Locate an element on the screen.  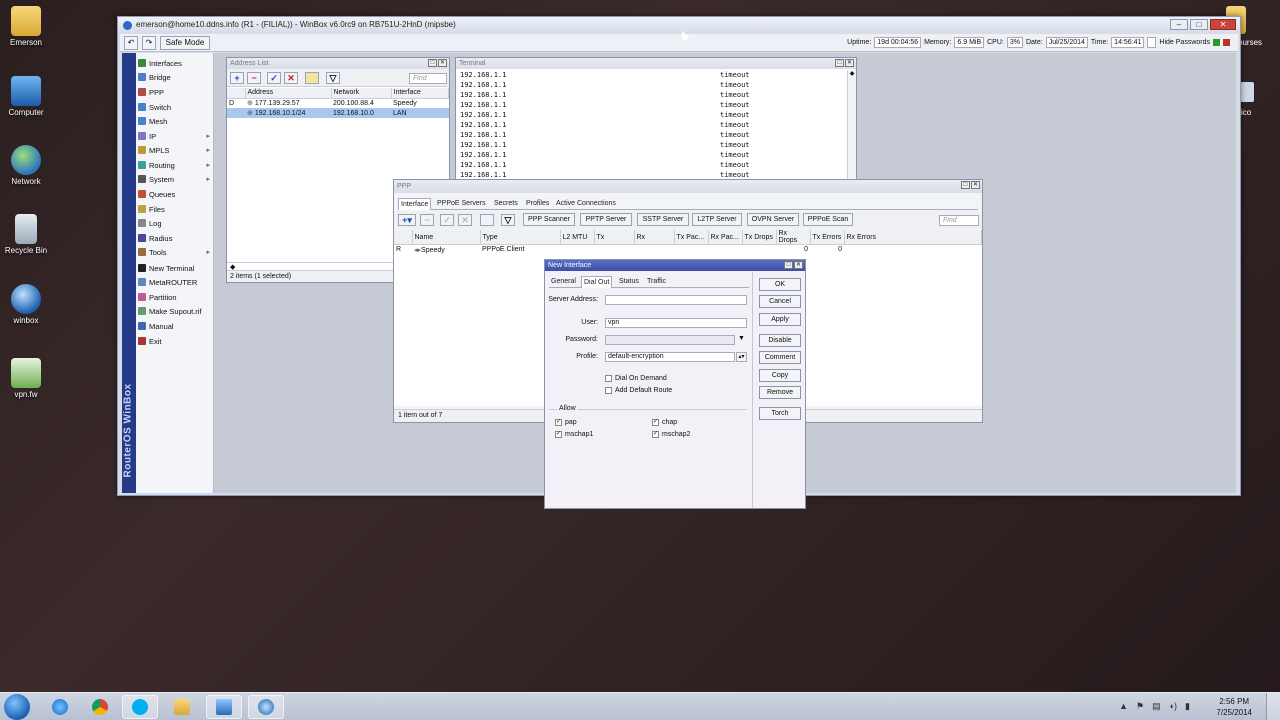
sidebar-item-system: System ▸ is located at coordinates (175, 180).